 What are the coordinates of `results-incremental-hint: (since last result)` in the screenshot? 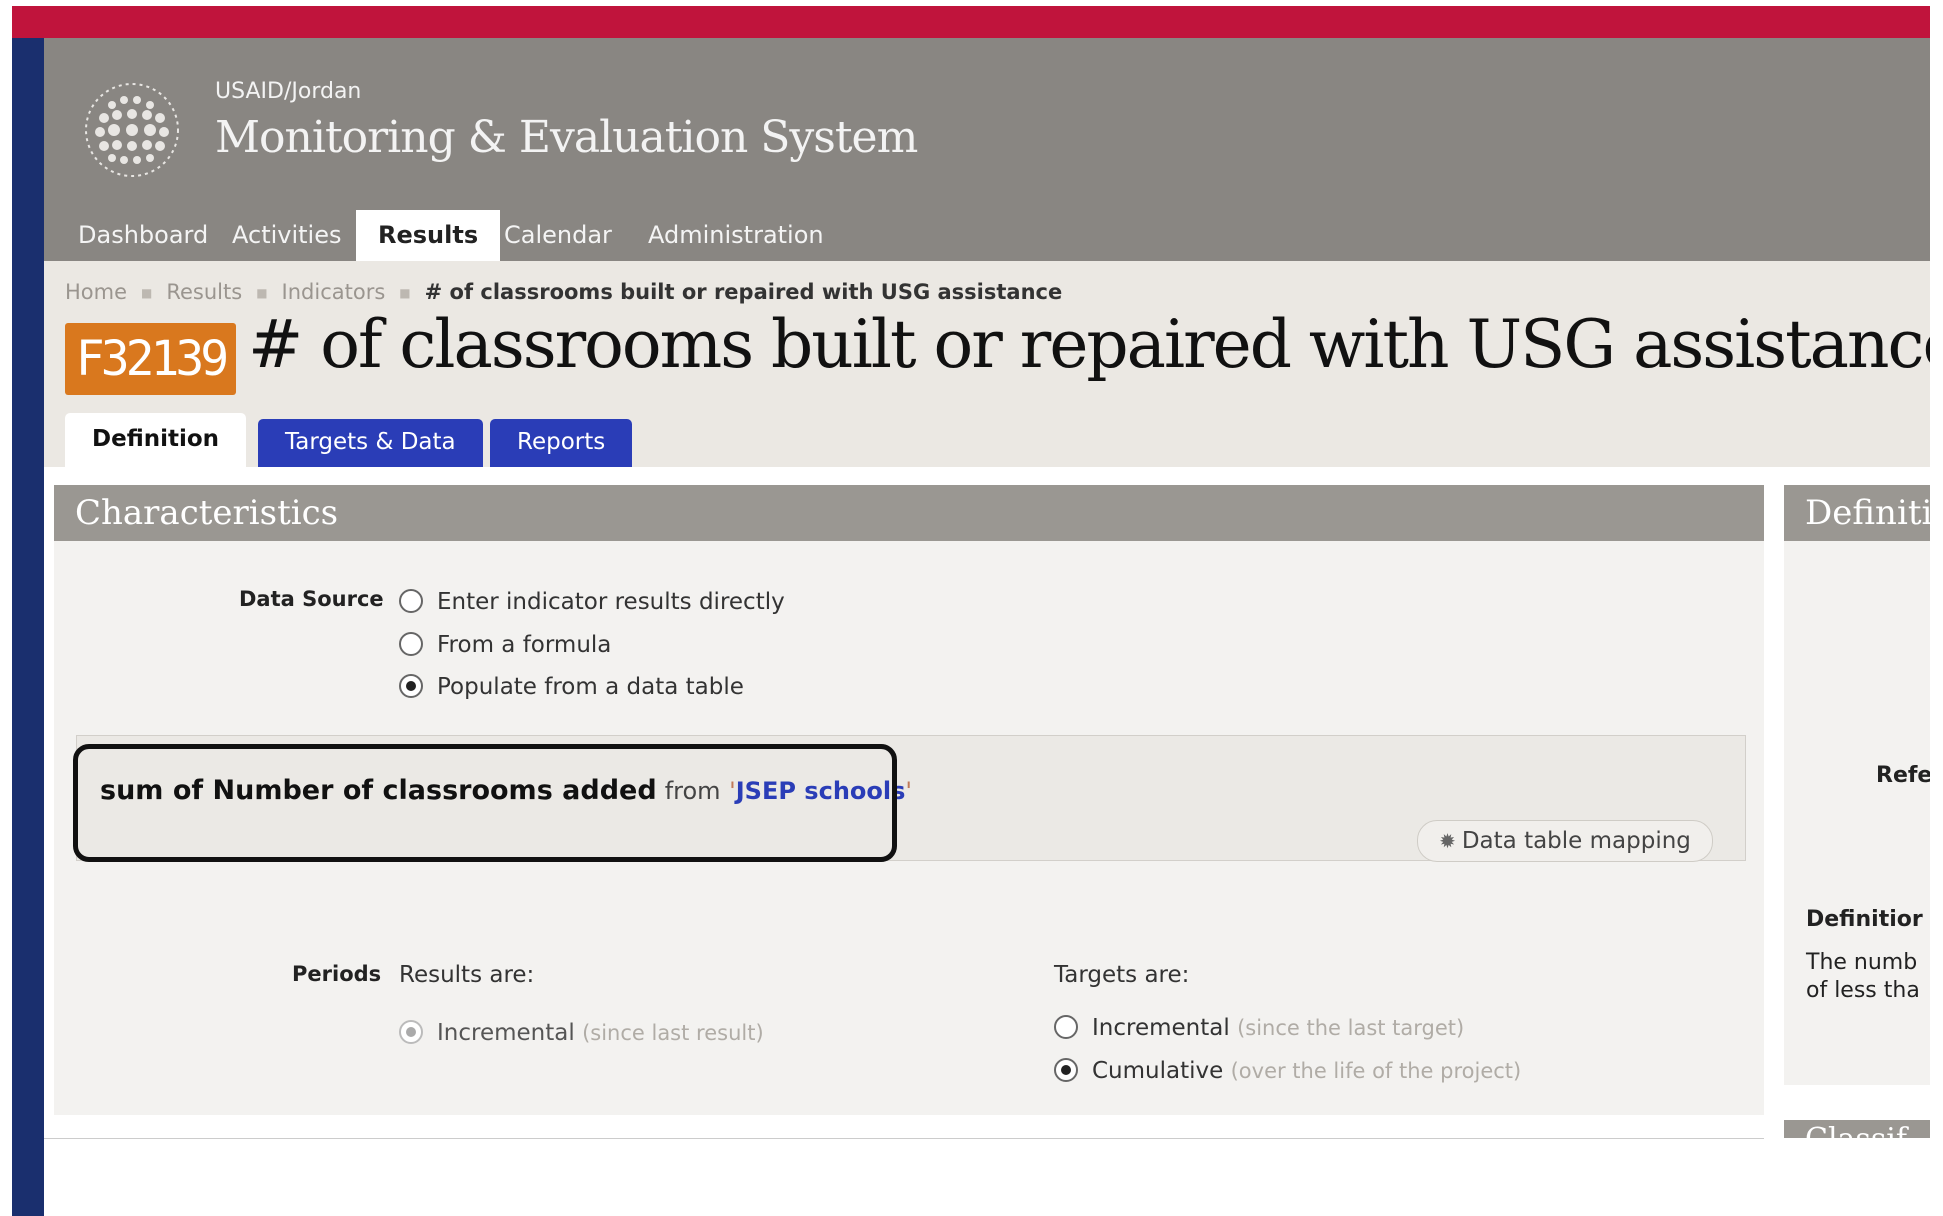 It's located at (673, 1033).